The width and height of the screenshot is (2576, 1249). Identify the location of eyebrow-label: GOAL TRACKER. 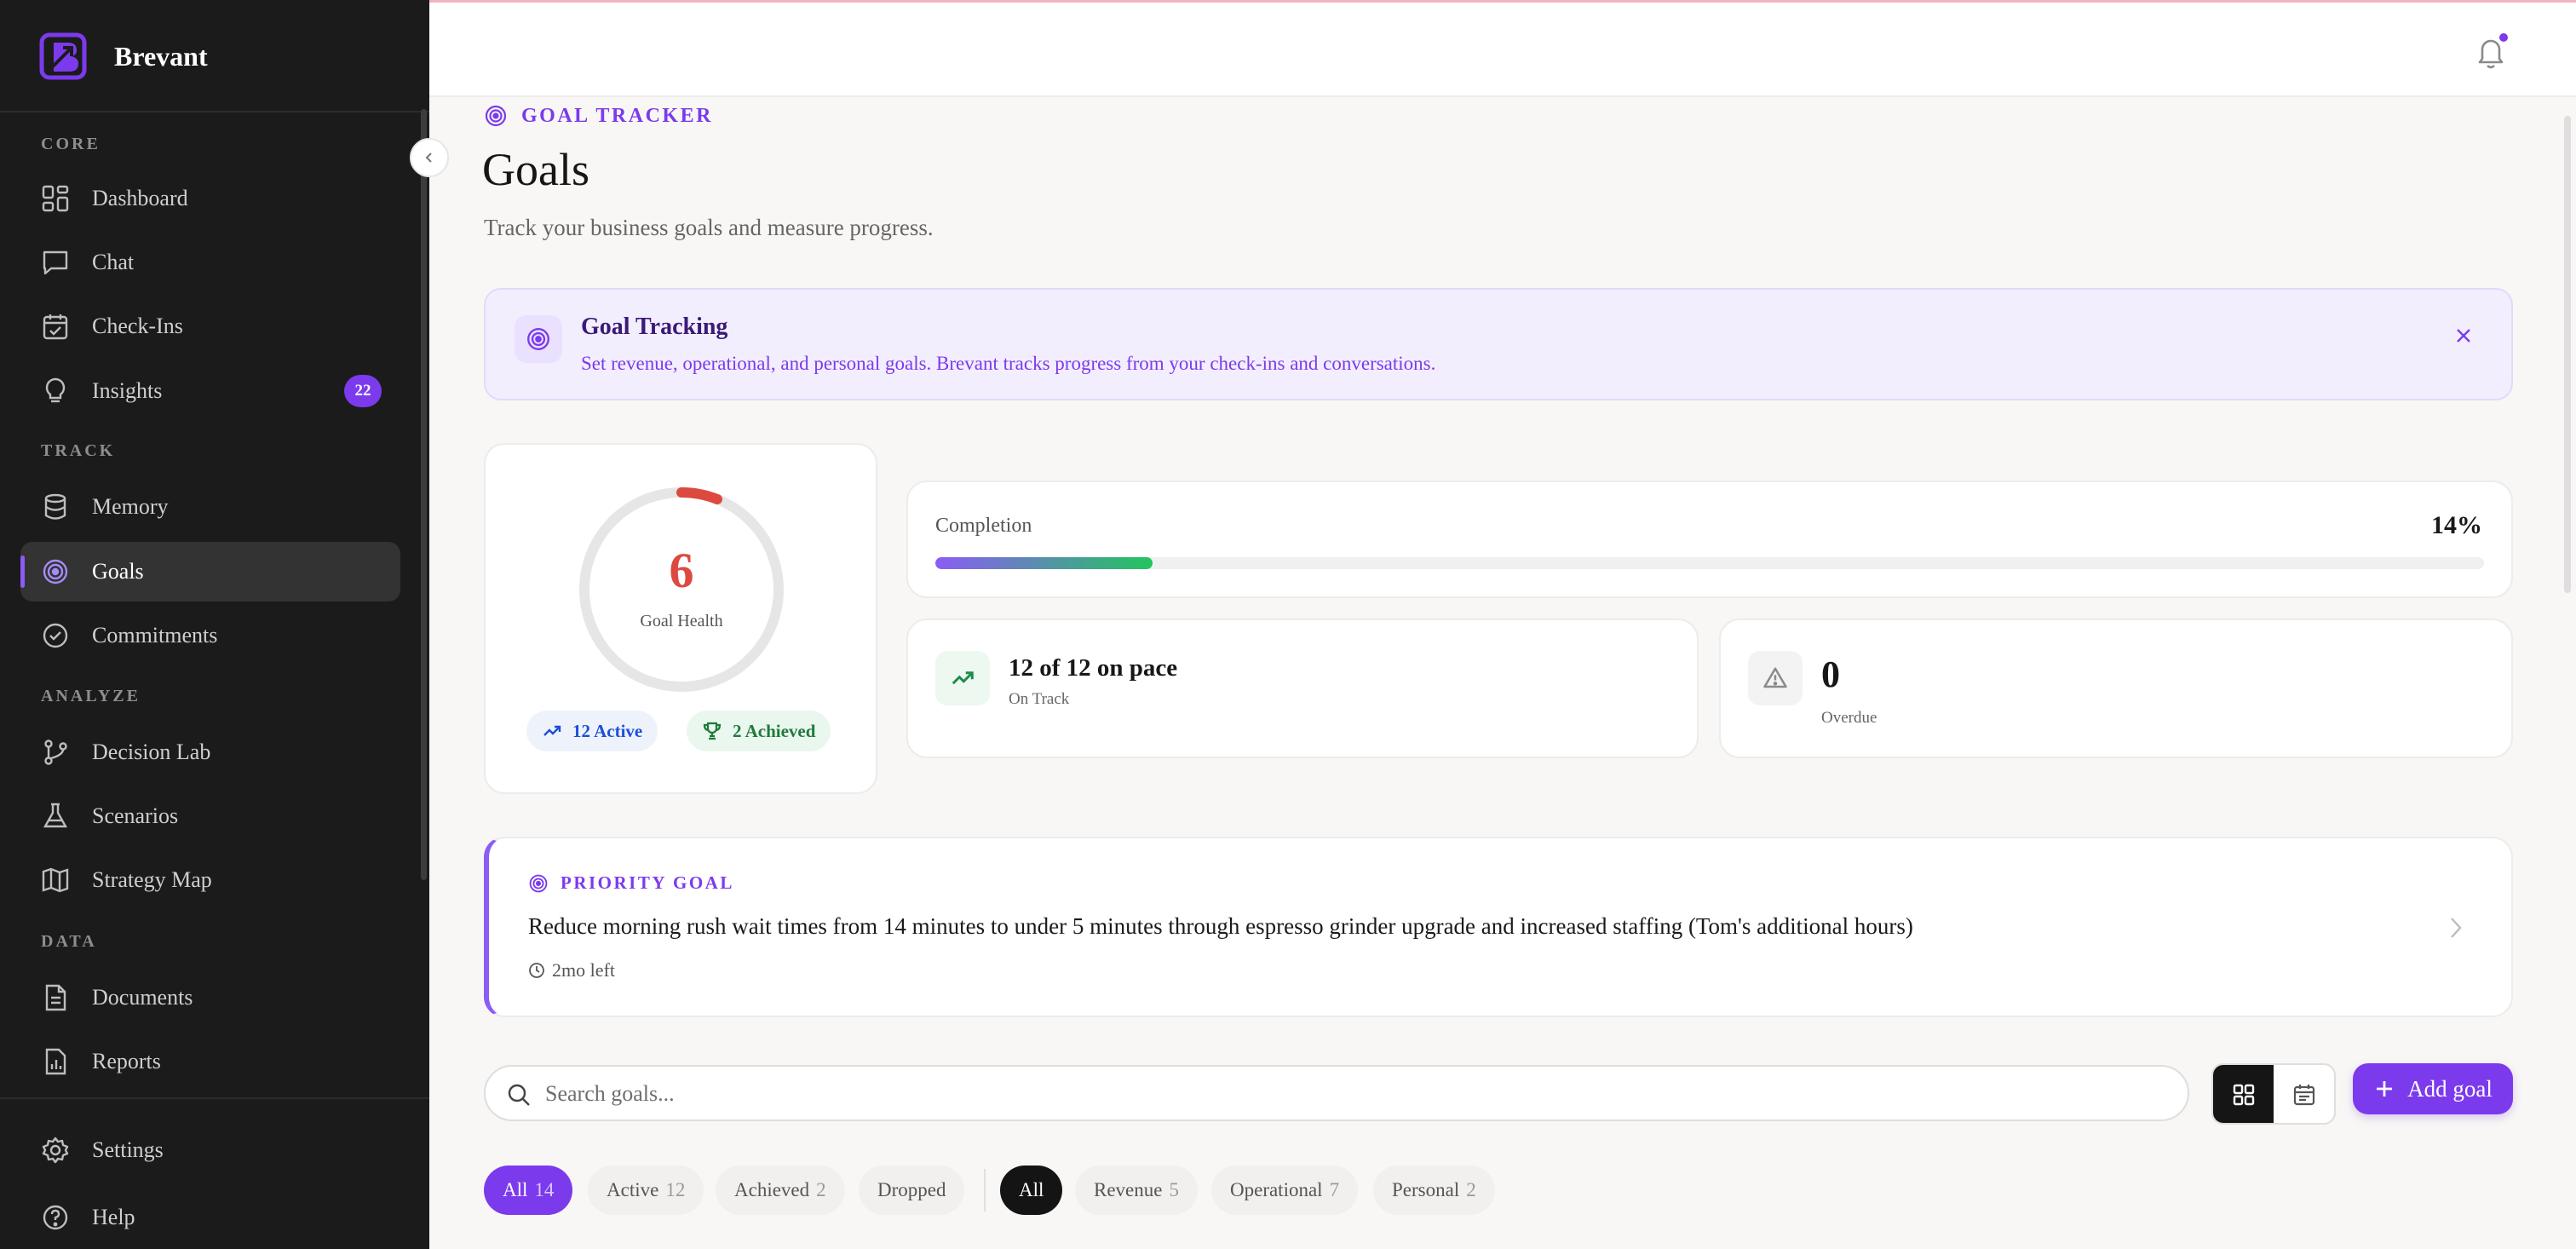
(617, 115).